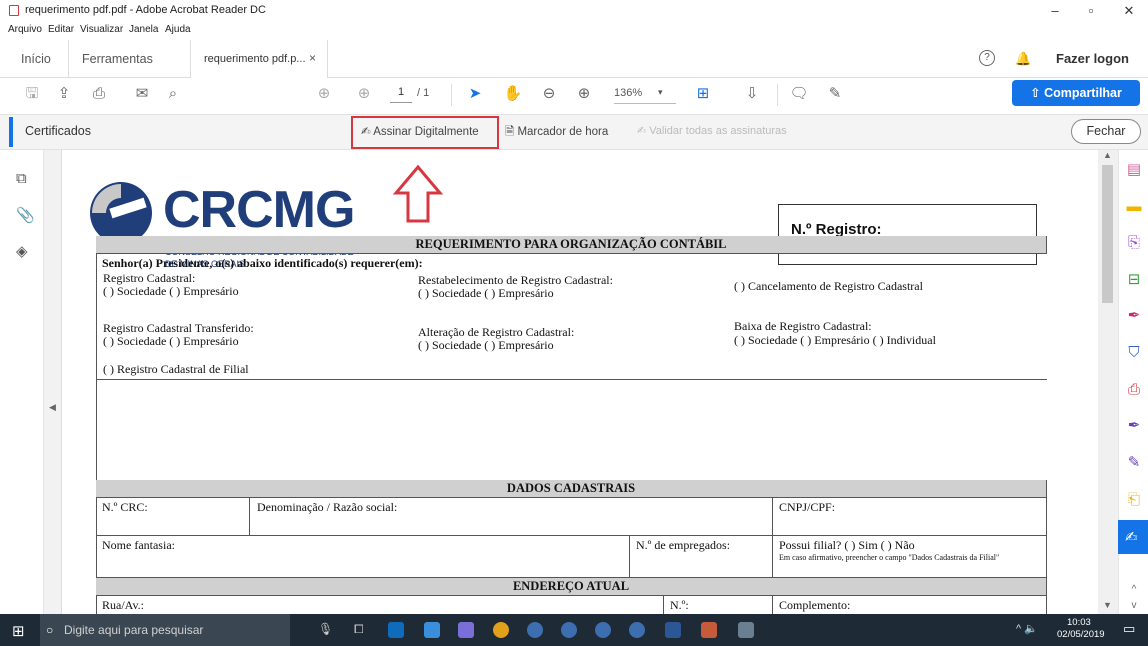  Describe the element at coordinates (645, 95) in the screenshot. I see `zoom-select: 136% ▾` at that location.